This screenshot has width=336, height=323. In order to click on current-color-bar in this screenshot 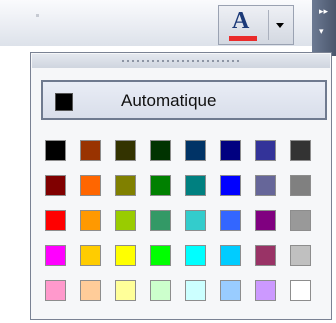, I will do `click(243, 38)`.